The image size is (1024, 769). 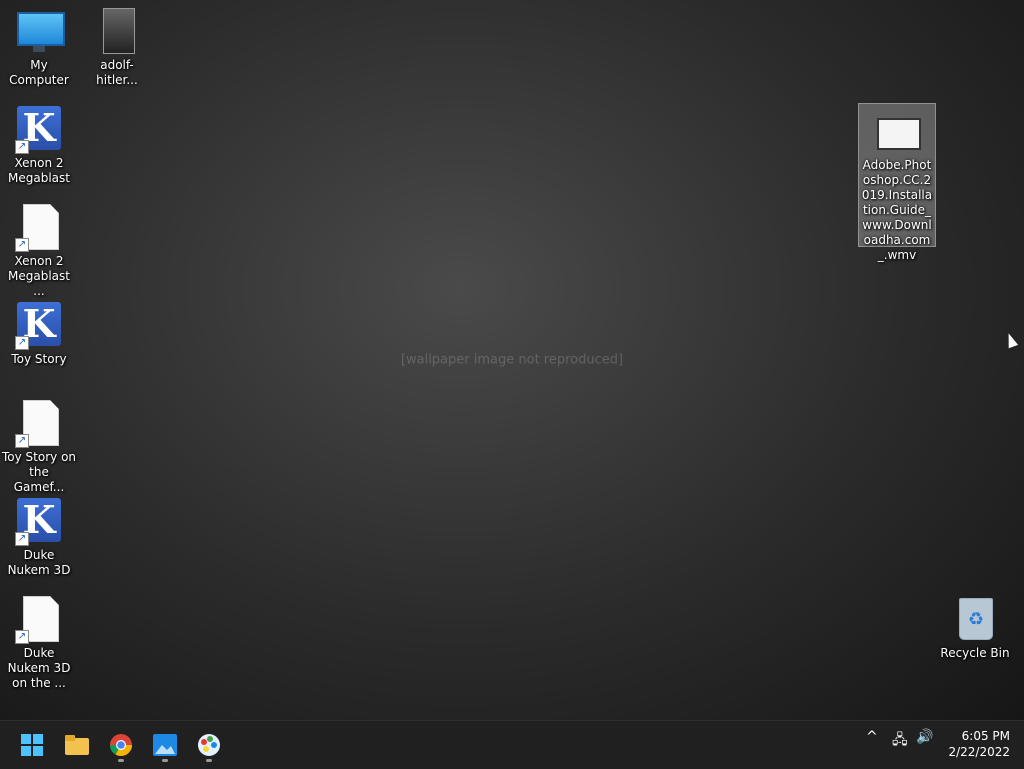 I want to click on network-icon: 🖧, so click(x=900, y=741).